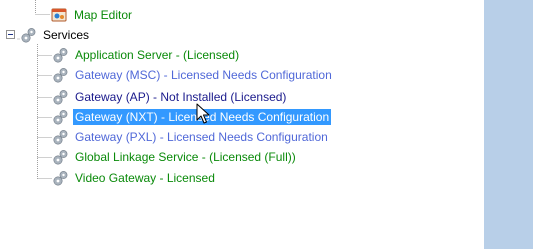 This screenshot has width=533, height=249. Describe the element at coordinates (203, 113) in the screenshot. I see `mouse-pointer-icon` at that location.